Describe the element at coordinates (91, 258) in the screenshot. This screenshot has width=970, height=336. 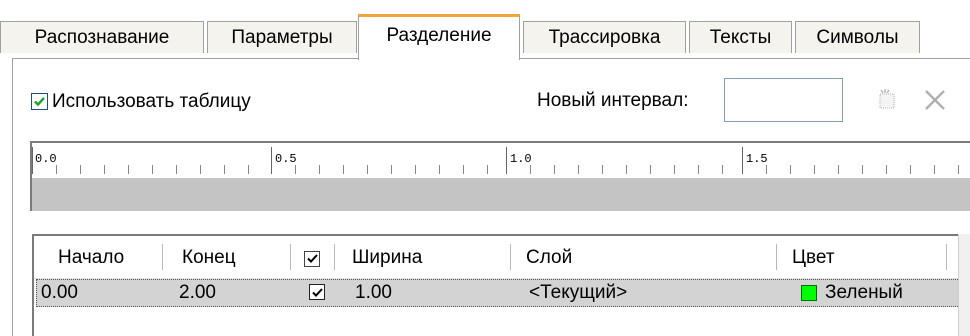
I see `column-header-start: Начало` at that location.